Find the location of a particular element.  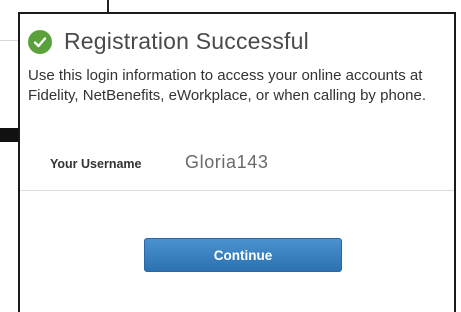

check-circle-icon is located at coordinates (40, 41).